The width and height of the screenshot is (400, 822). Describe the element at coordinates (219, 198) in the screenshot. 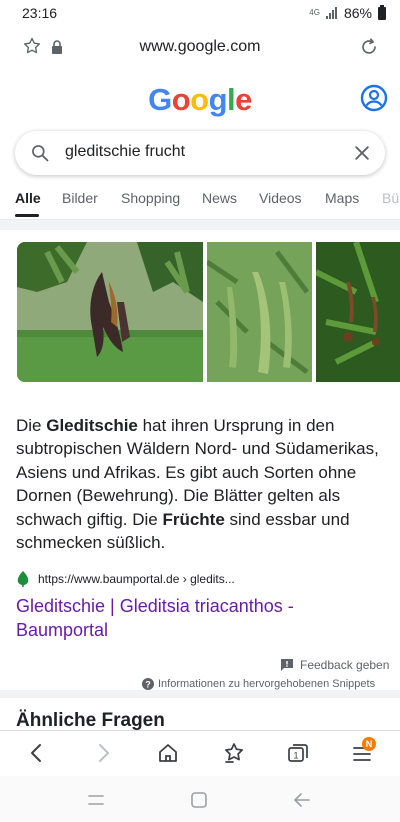

I see `tab-news: News` at that location.